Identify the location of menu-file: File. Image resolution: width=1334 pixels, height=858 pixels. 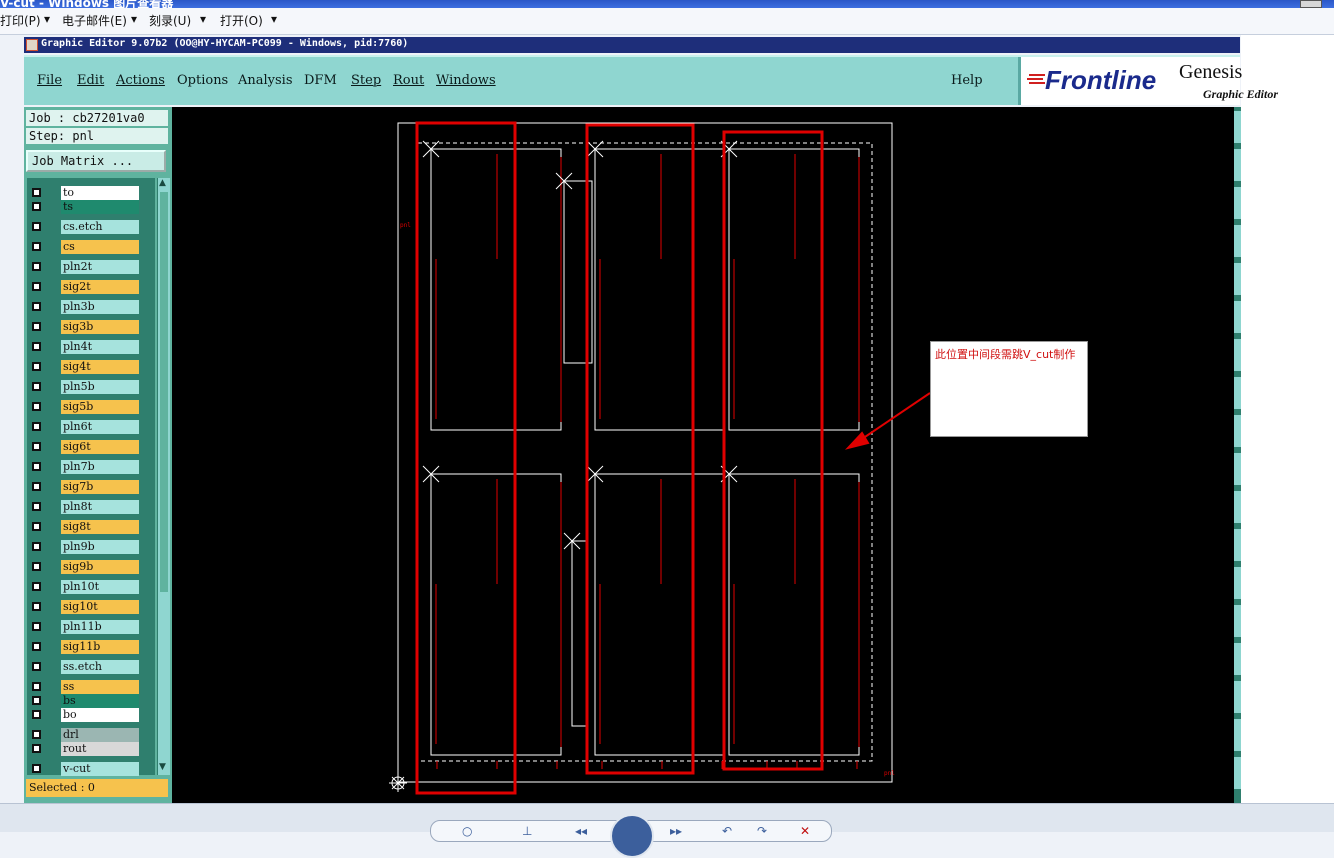
(49, 80).